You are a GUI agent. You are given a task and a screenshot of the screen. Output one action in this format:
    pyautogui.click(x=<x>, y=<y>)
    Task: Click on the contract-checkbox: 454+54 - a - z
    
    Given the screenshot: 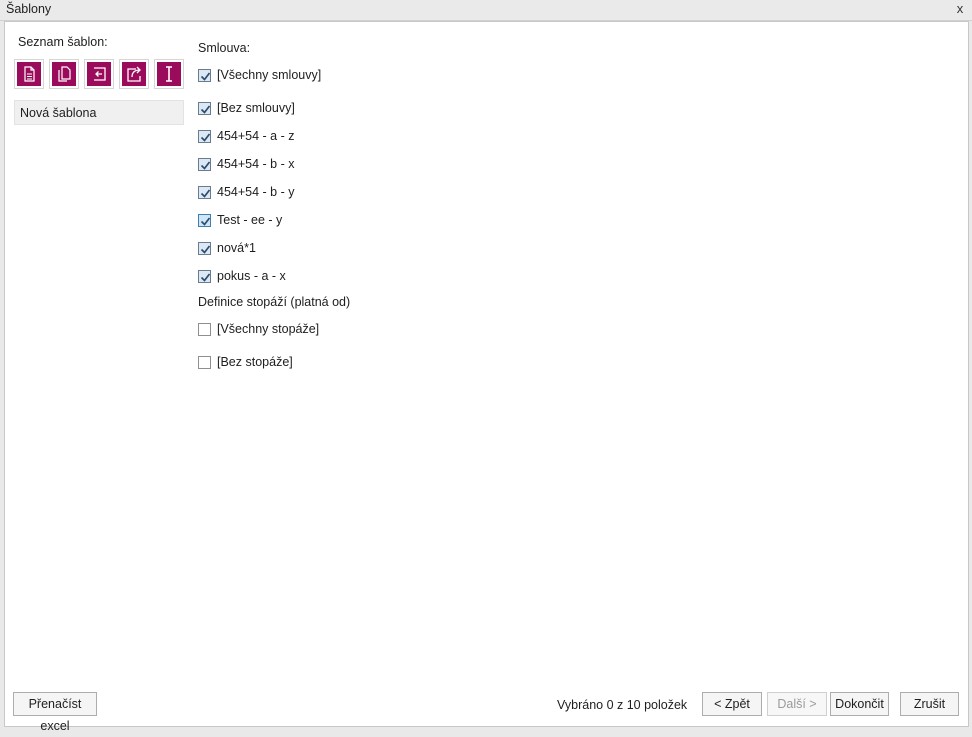 What is the action you would take?
    pyautogui.click(x=246, y=136)
    